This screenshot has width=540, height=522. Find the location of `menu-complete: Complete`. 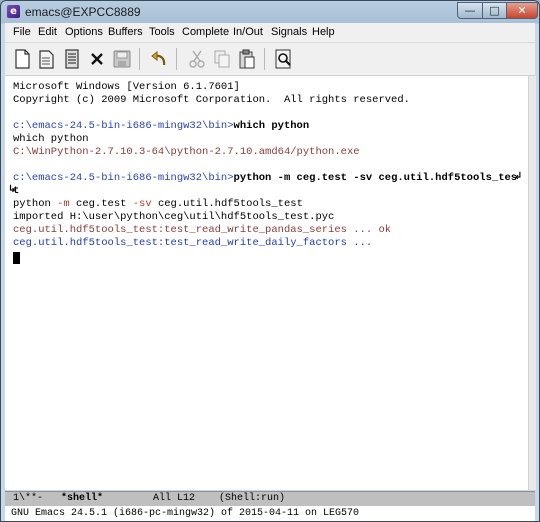

menu-complete: Complete is located at coordinates (205, 32).